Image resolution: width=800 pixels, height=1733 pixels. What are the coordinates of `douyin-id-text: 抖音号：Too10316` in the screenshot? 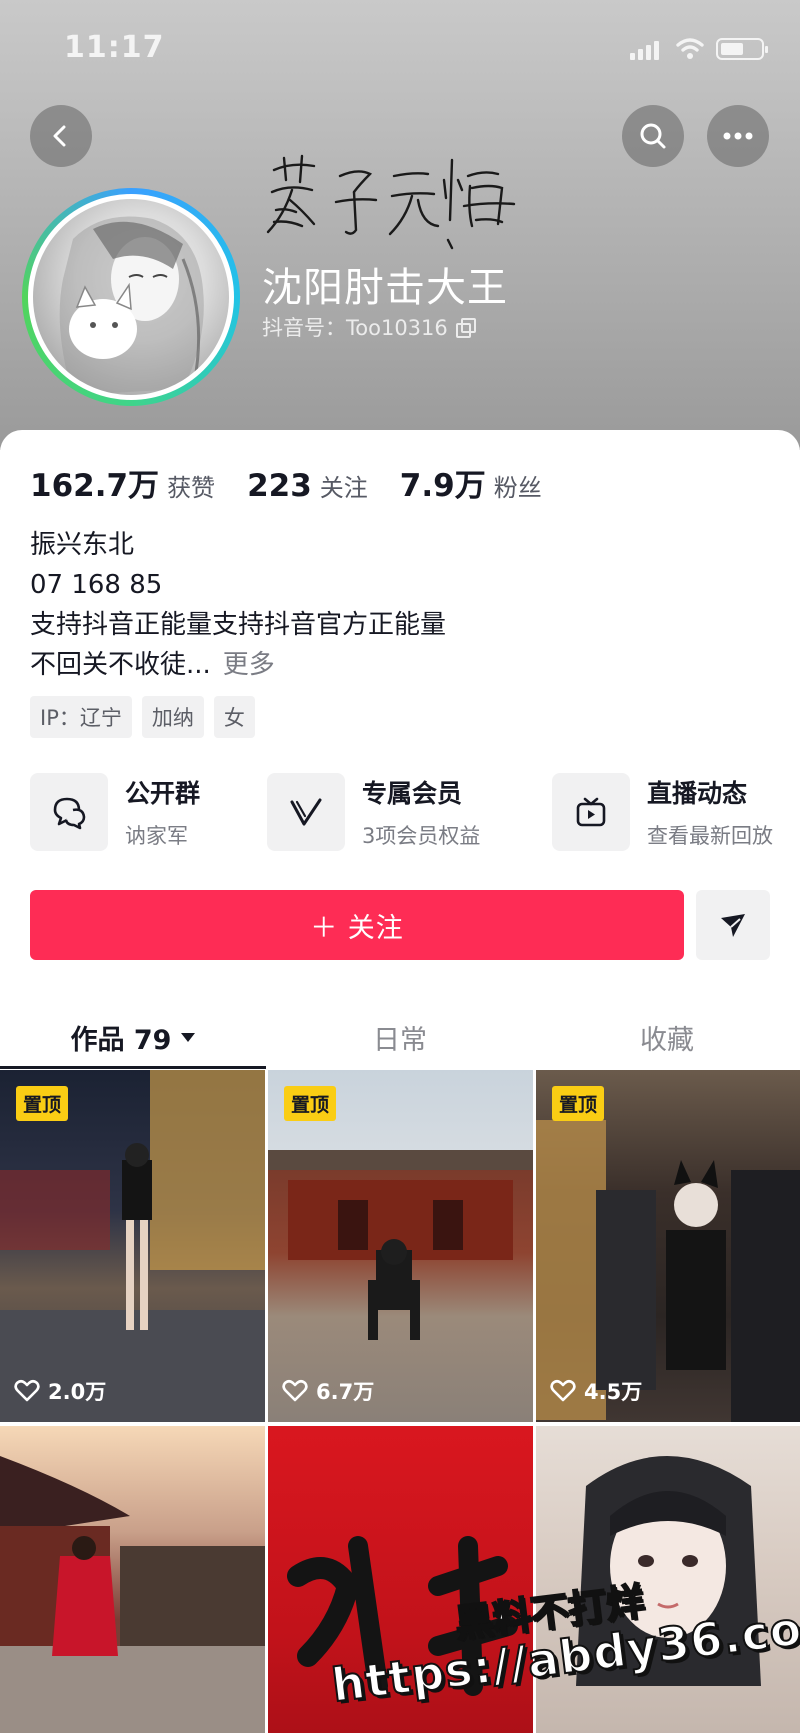 It's located at (355, 328).